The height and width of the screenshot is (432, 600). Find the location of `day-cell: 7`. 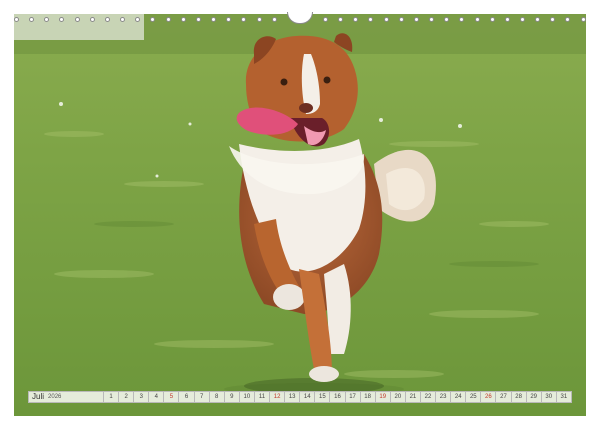

day-cell: 7 is located at coordinates (202, 397).